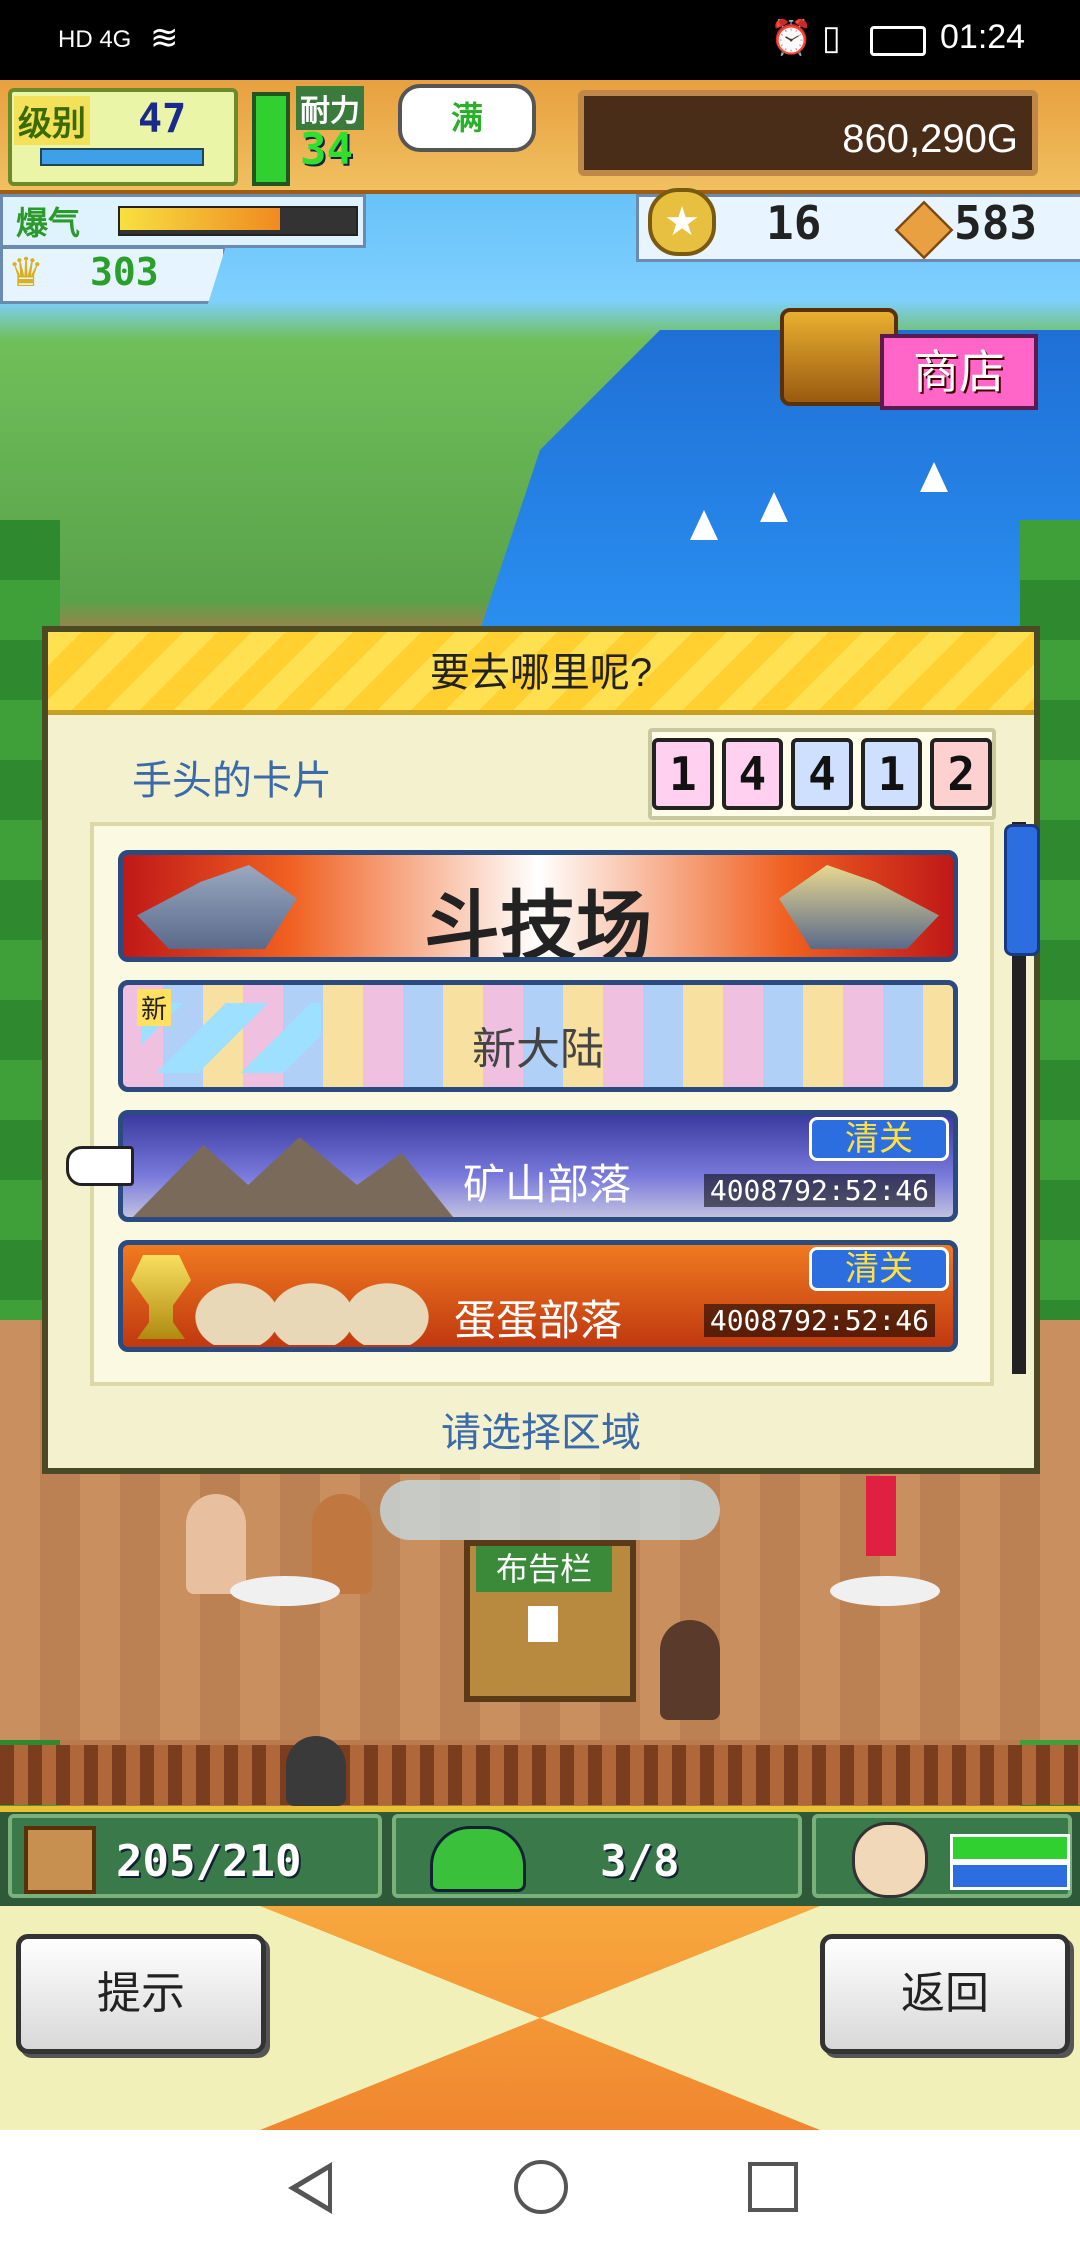 The image size is (1080, 2244). What do you see at coordinates (141, 1994) in the screenshot?
I see `hint-button: 提示` at bounding box center [141, 1994].